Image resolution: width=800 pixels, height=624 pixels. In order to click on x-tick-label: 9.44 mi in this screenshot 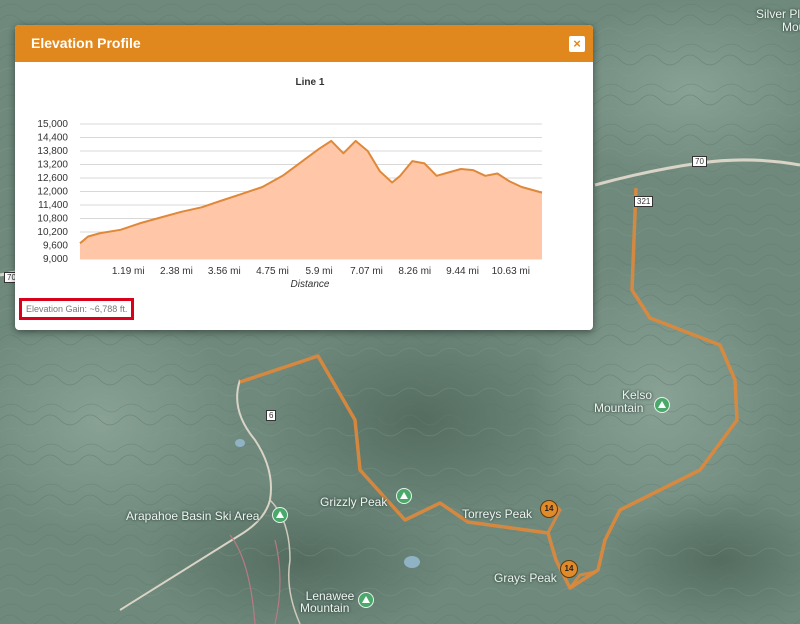, I will do `click(462, 271)`.